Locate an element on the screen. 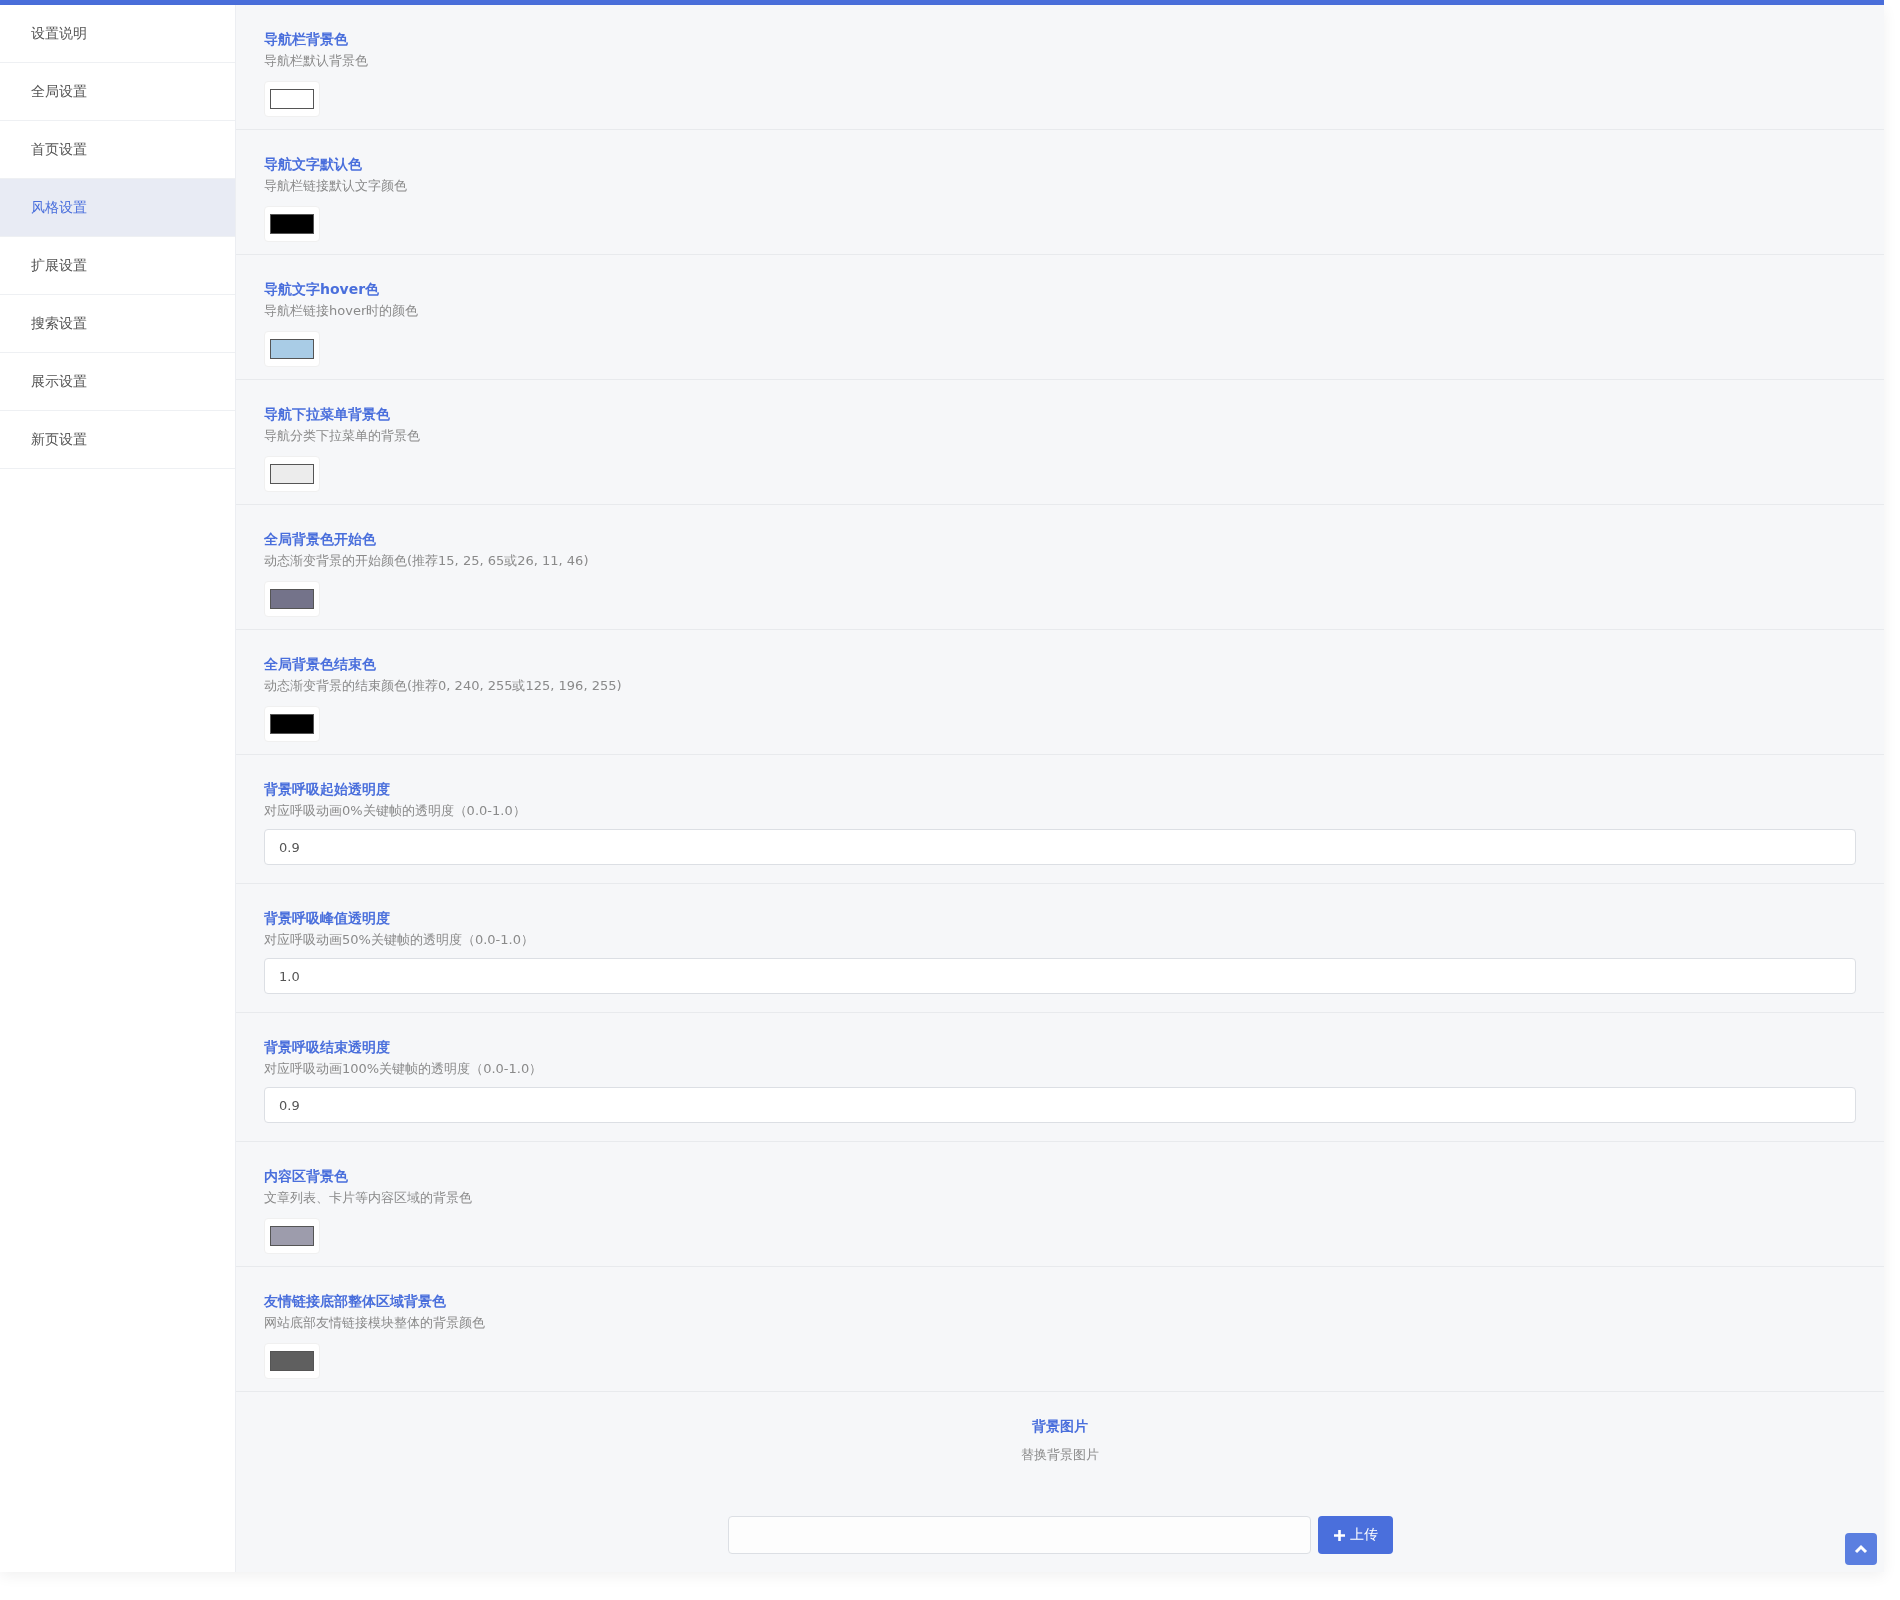 This screenshot has width=1900, height=1600. setting-description: 导航栏默认背景色 is located at coordinates (316, 61).